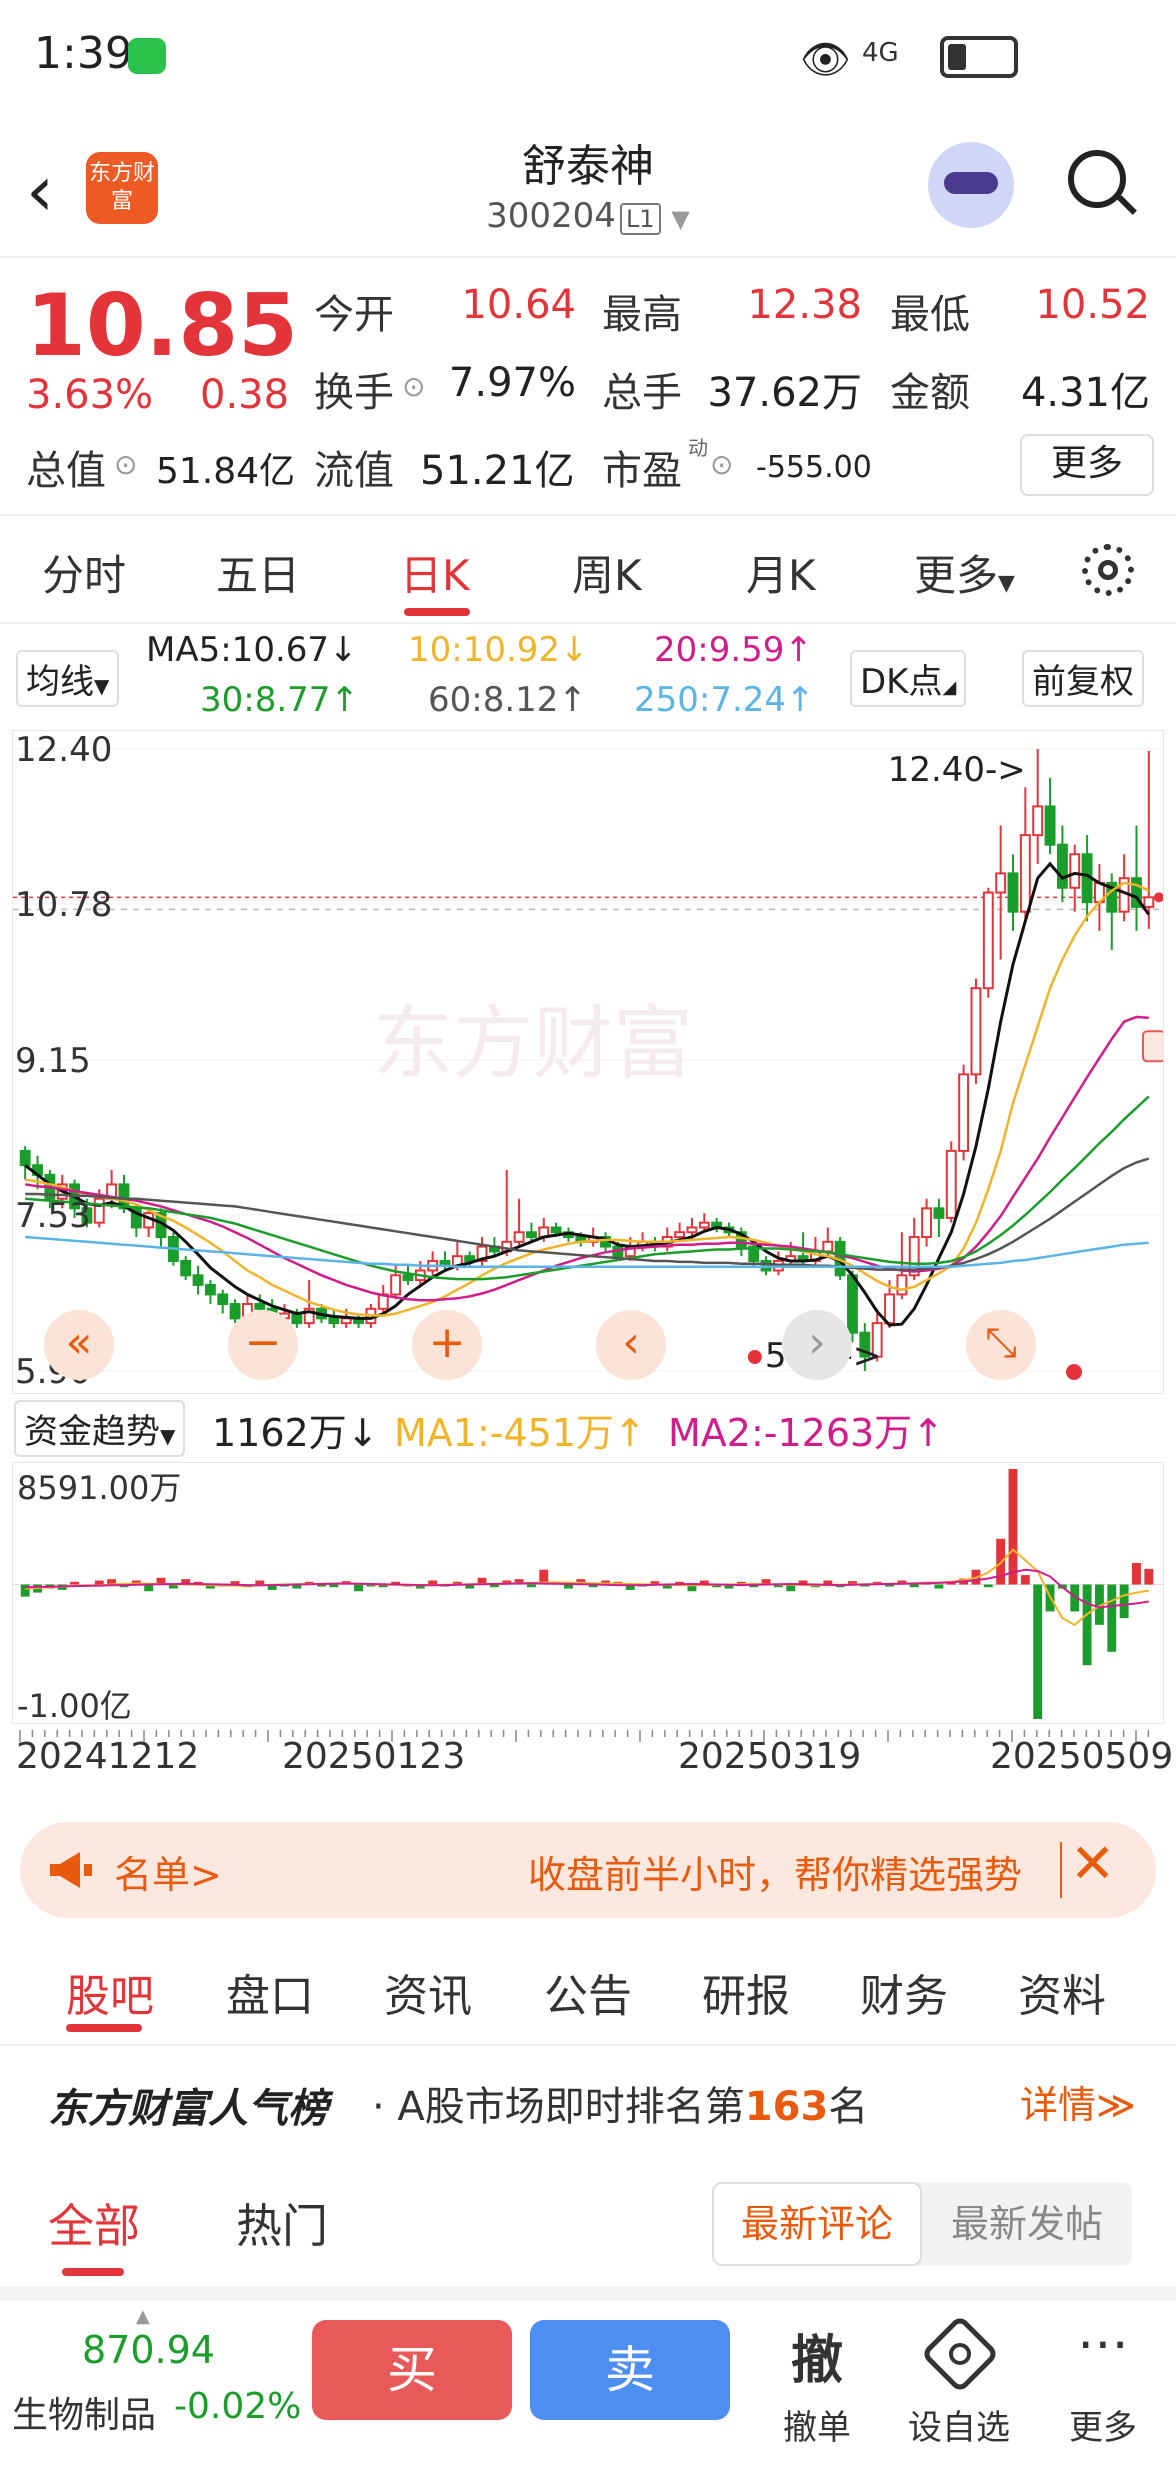  Describe the element at coordinates (558, 2107) in the screenshot. I see `rank-prefix: · A股市场即时排名第` at that location.